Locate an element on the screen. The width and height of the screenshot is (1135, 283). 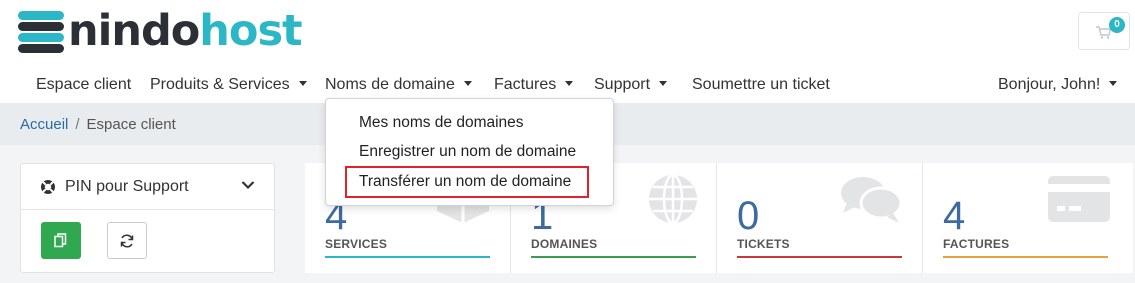
highlight-box is located at coordinates (467, 182).